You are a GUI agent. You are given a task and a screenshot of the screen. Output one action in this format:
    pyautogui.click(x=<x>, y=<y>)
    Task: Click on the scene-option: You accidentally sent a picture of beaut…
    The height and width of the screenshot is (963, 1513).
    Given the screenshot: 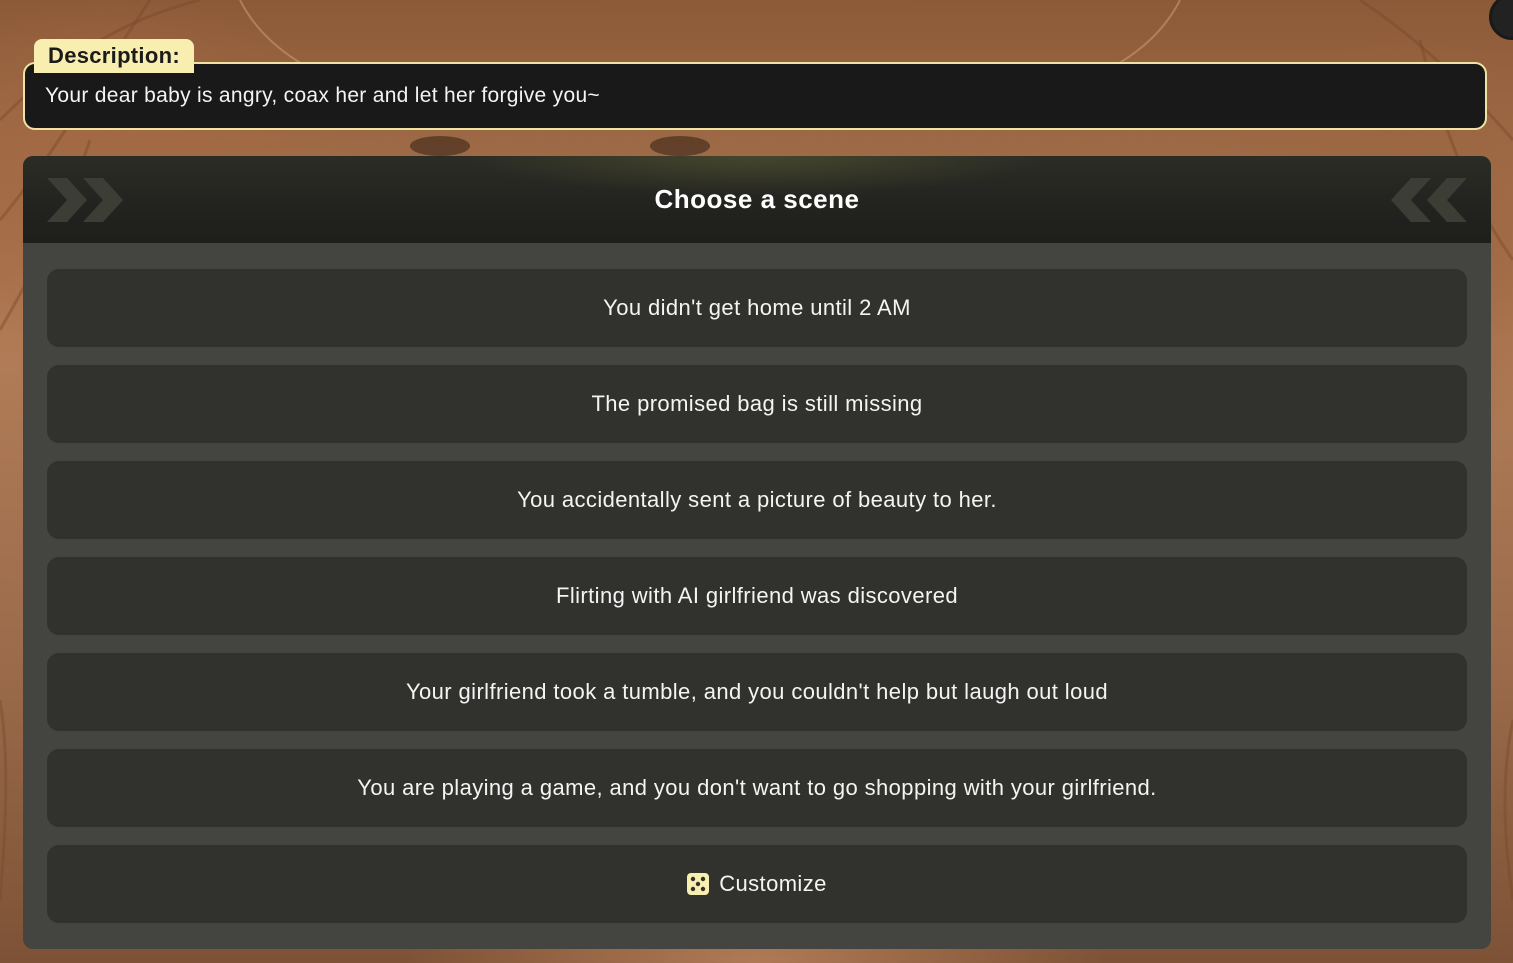 What is the action you would take?
    pyautogui.click(x=757, y=500)
    